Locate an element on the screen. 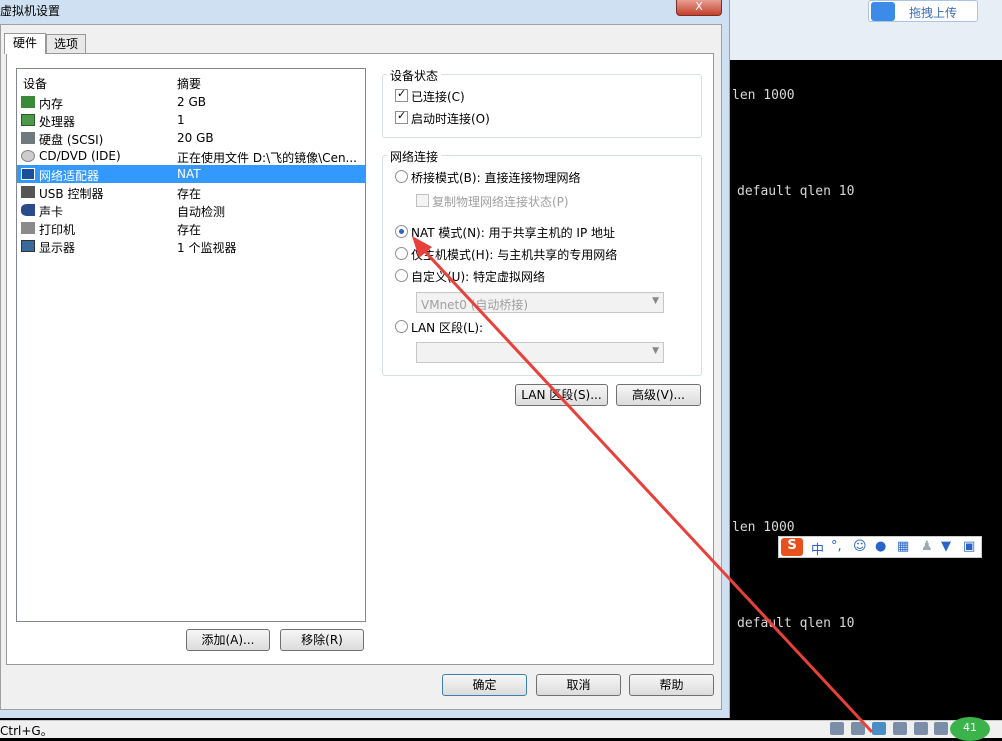  cpu-icon is located at coordinates (28, 120).